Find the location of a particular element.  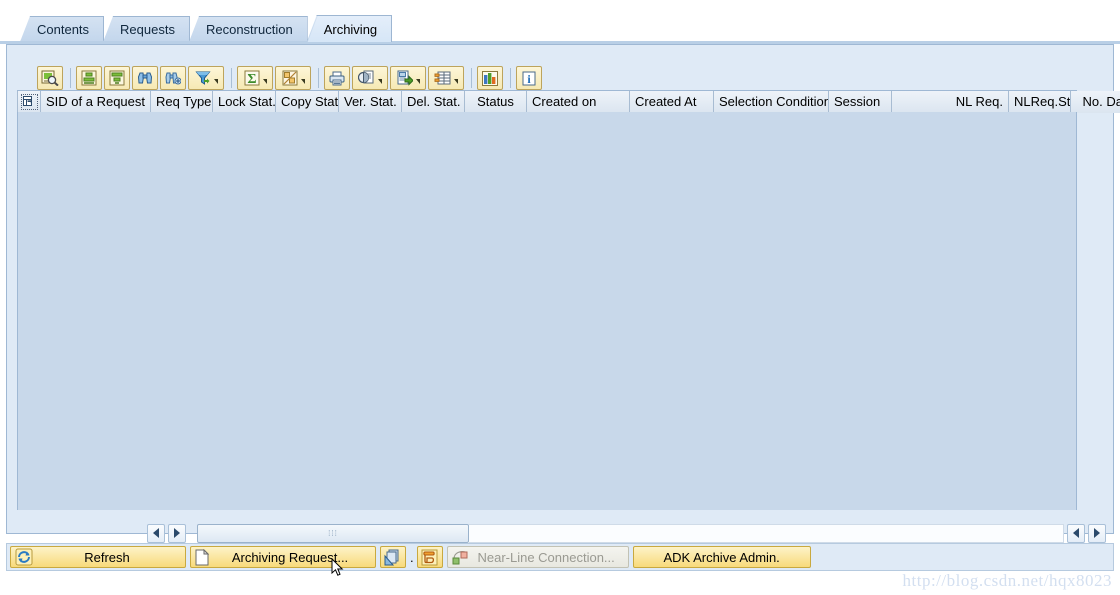

details-magnifier-button is located at coordinates (50, 78).